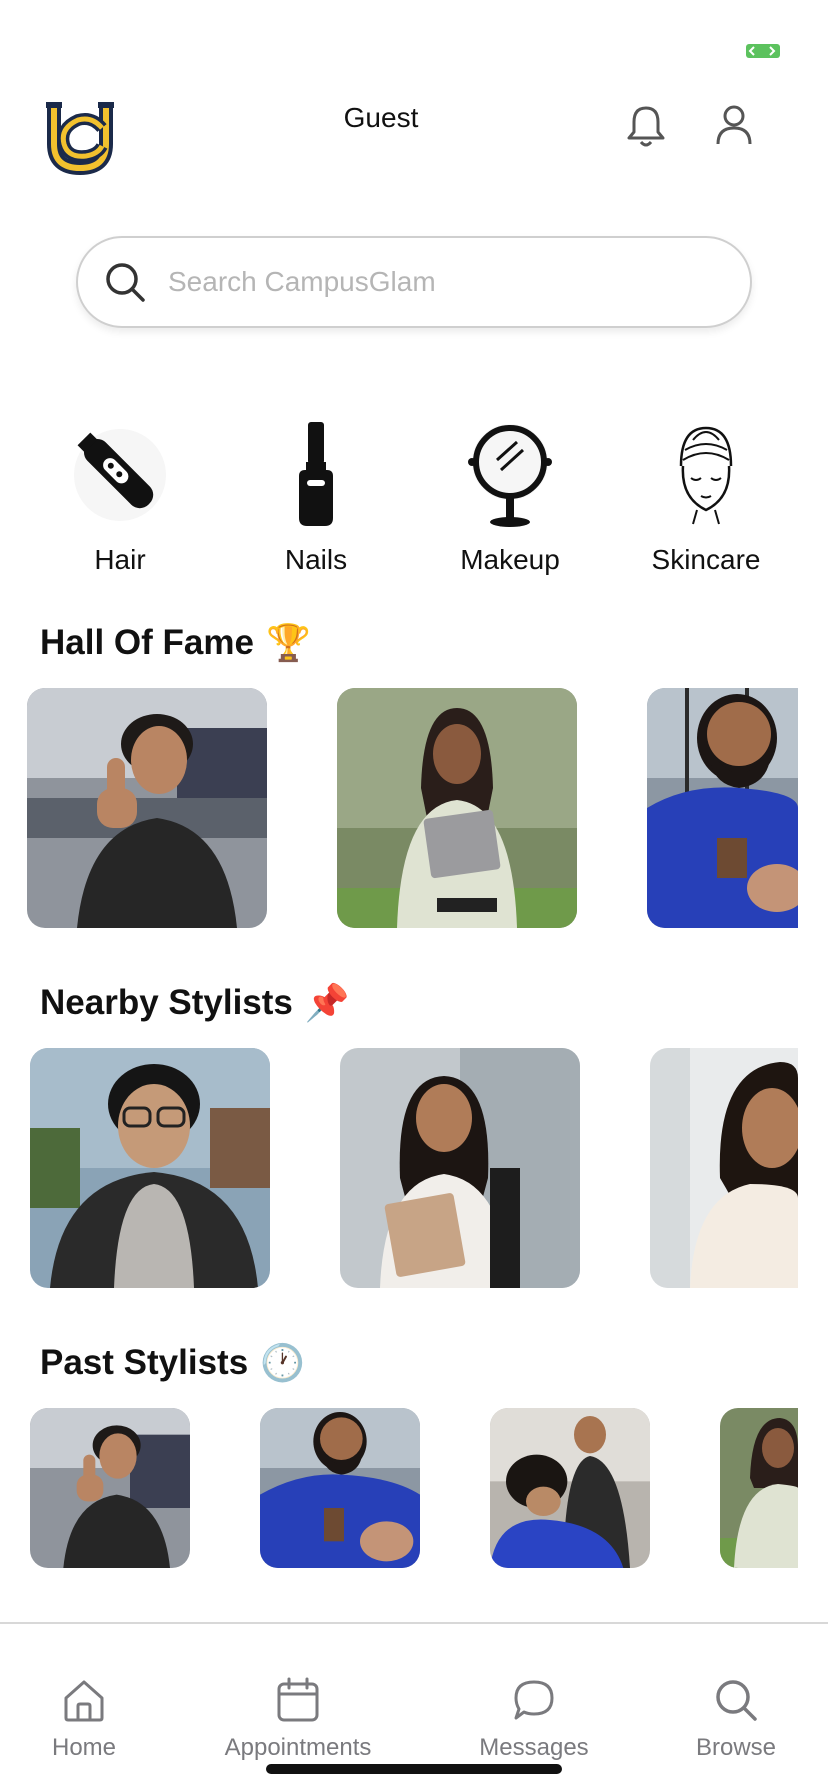 The height and width of the screenshot is (1792, 828). I want to click on face-towel-icon, so click(706, 475).